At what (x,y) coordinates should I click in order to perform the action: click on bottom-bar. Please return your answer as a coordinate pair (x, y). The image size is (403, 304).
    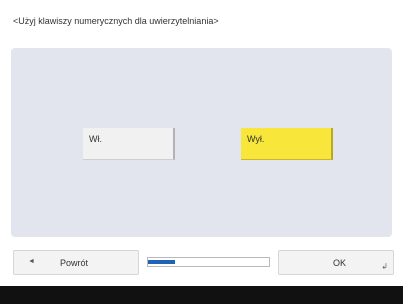
    Looking at the image, I should click on (201, 295).